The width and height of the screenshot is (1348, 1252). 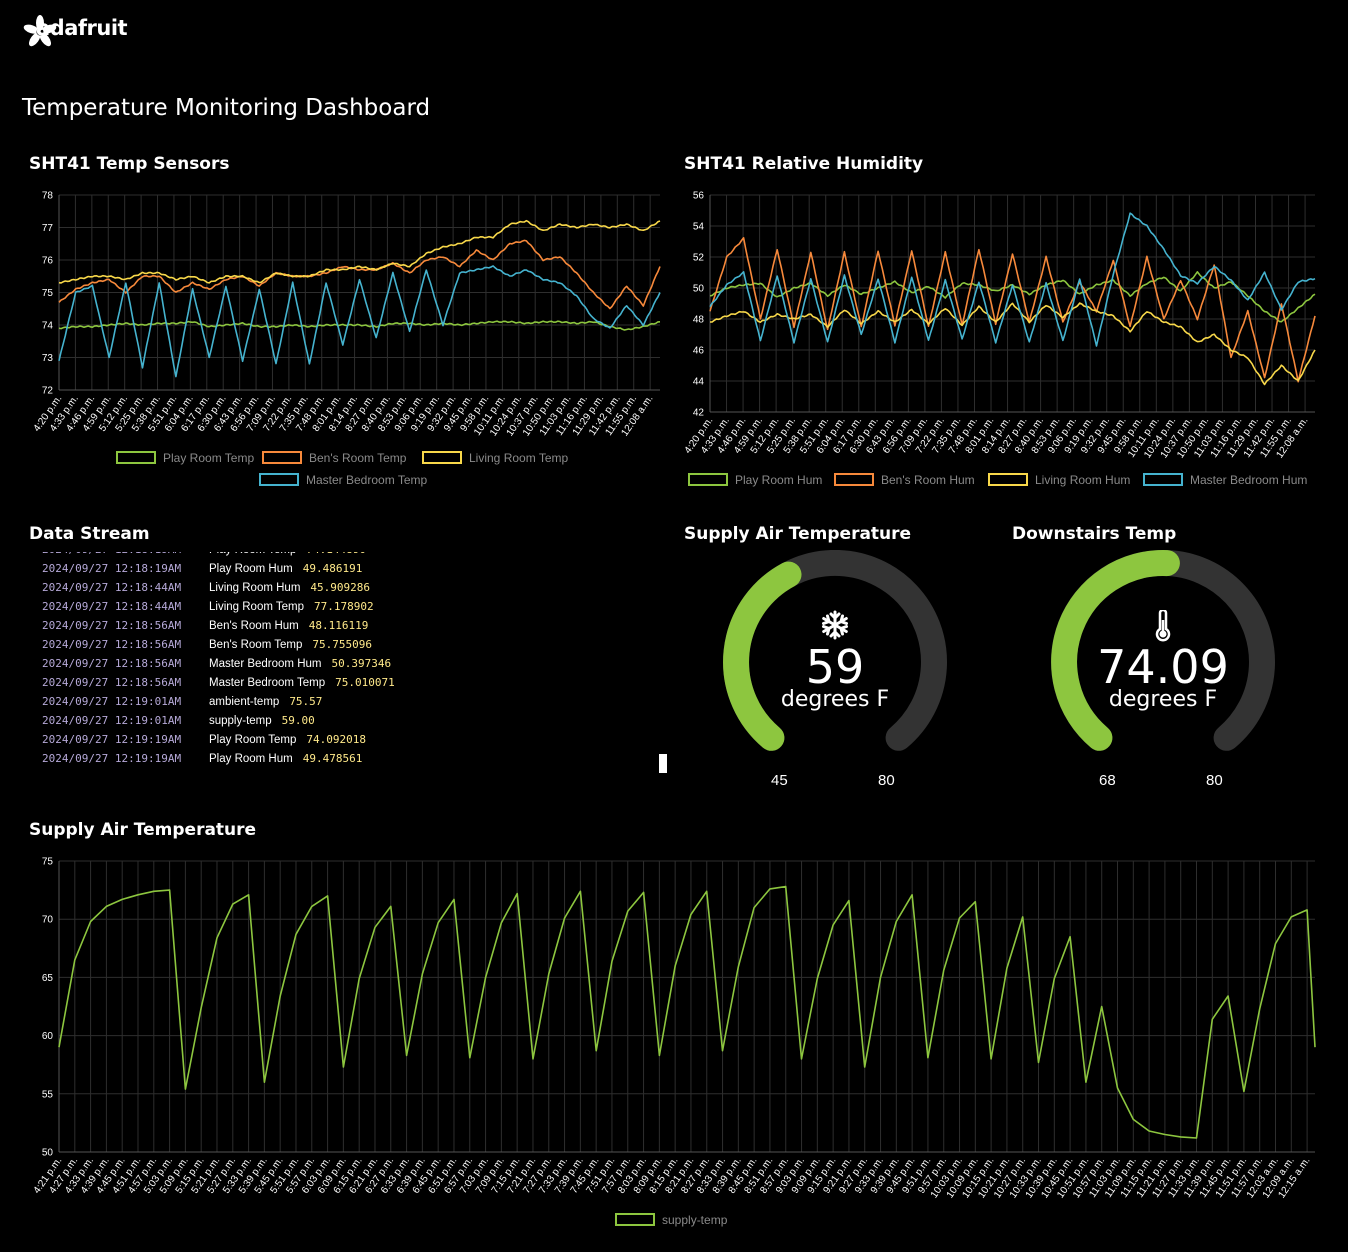 I want to click on series-line-ben-s-room-temp, so click(x=359, y=274).